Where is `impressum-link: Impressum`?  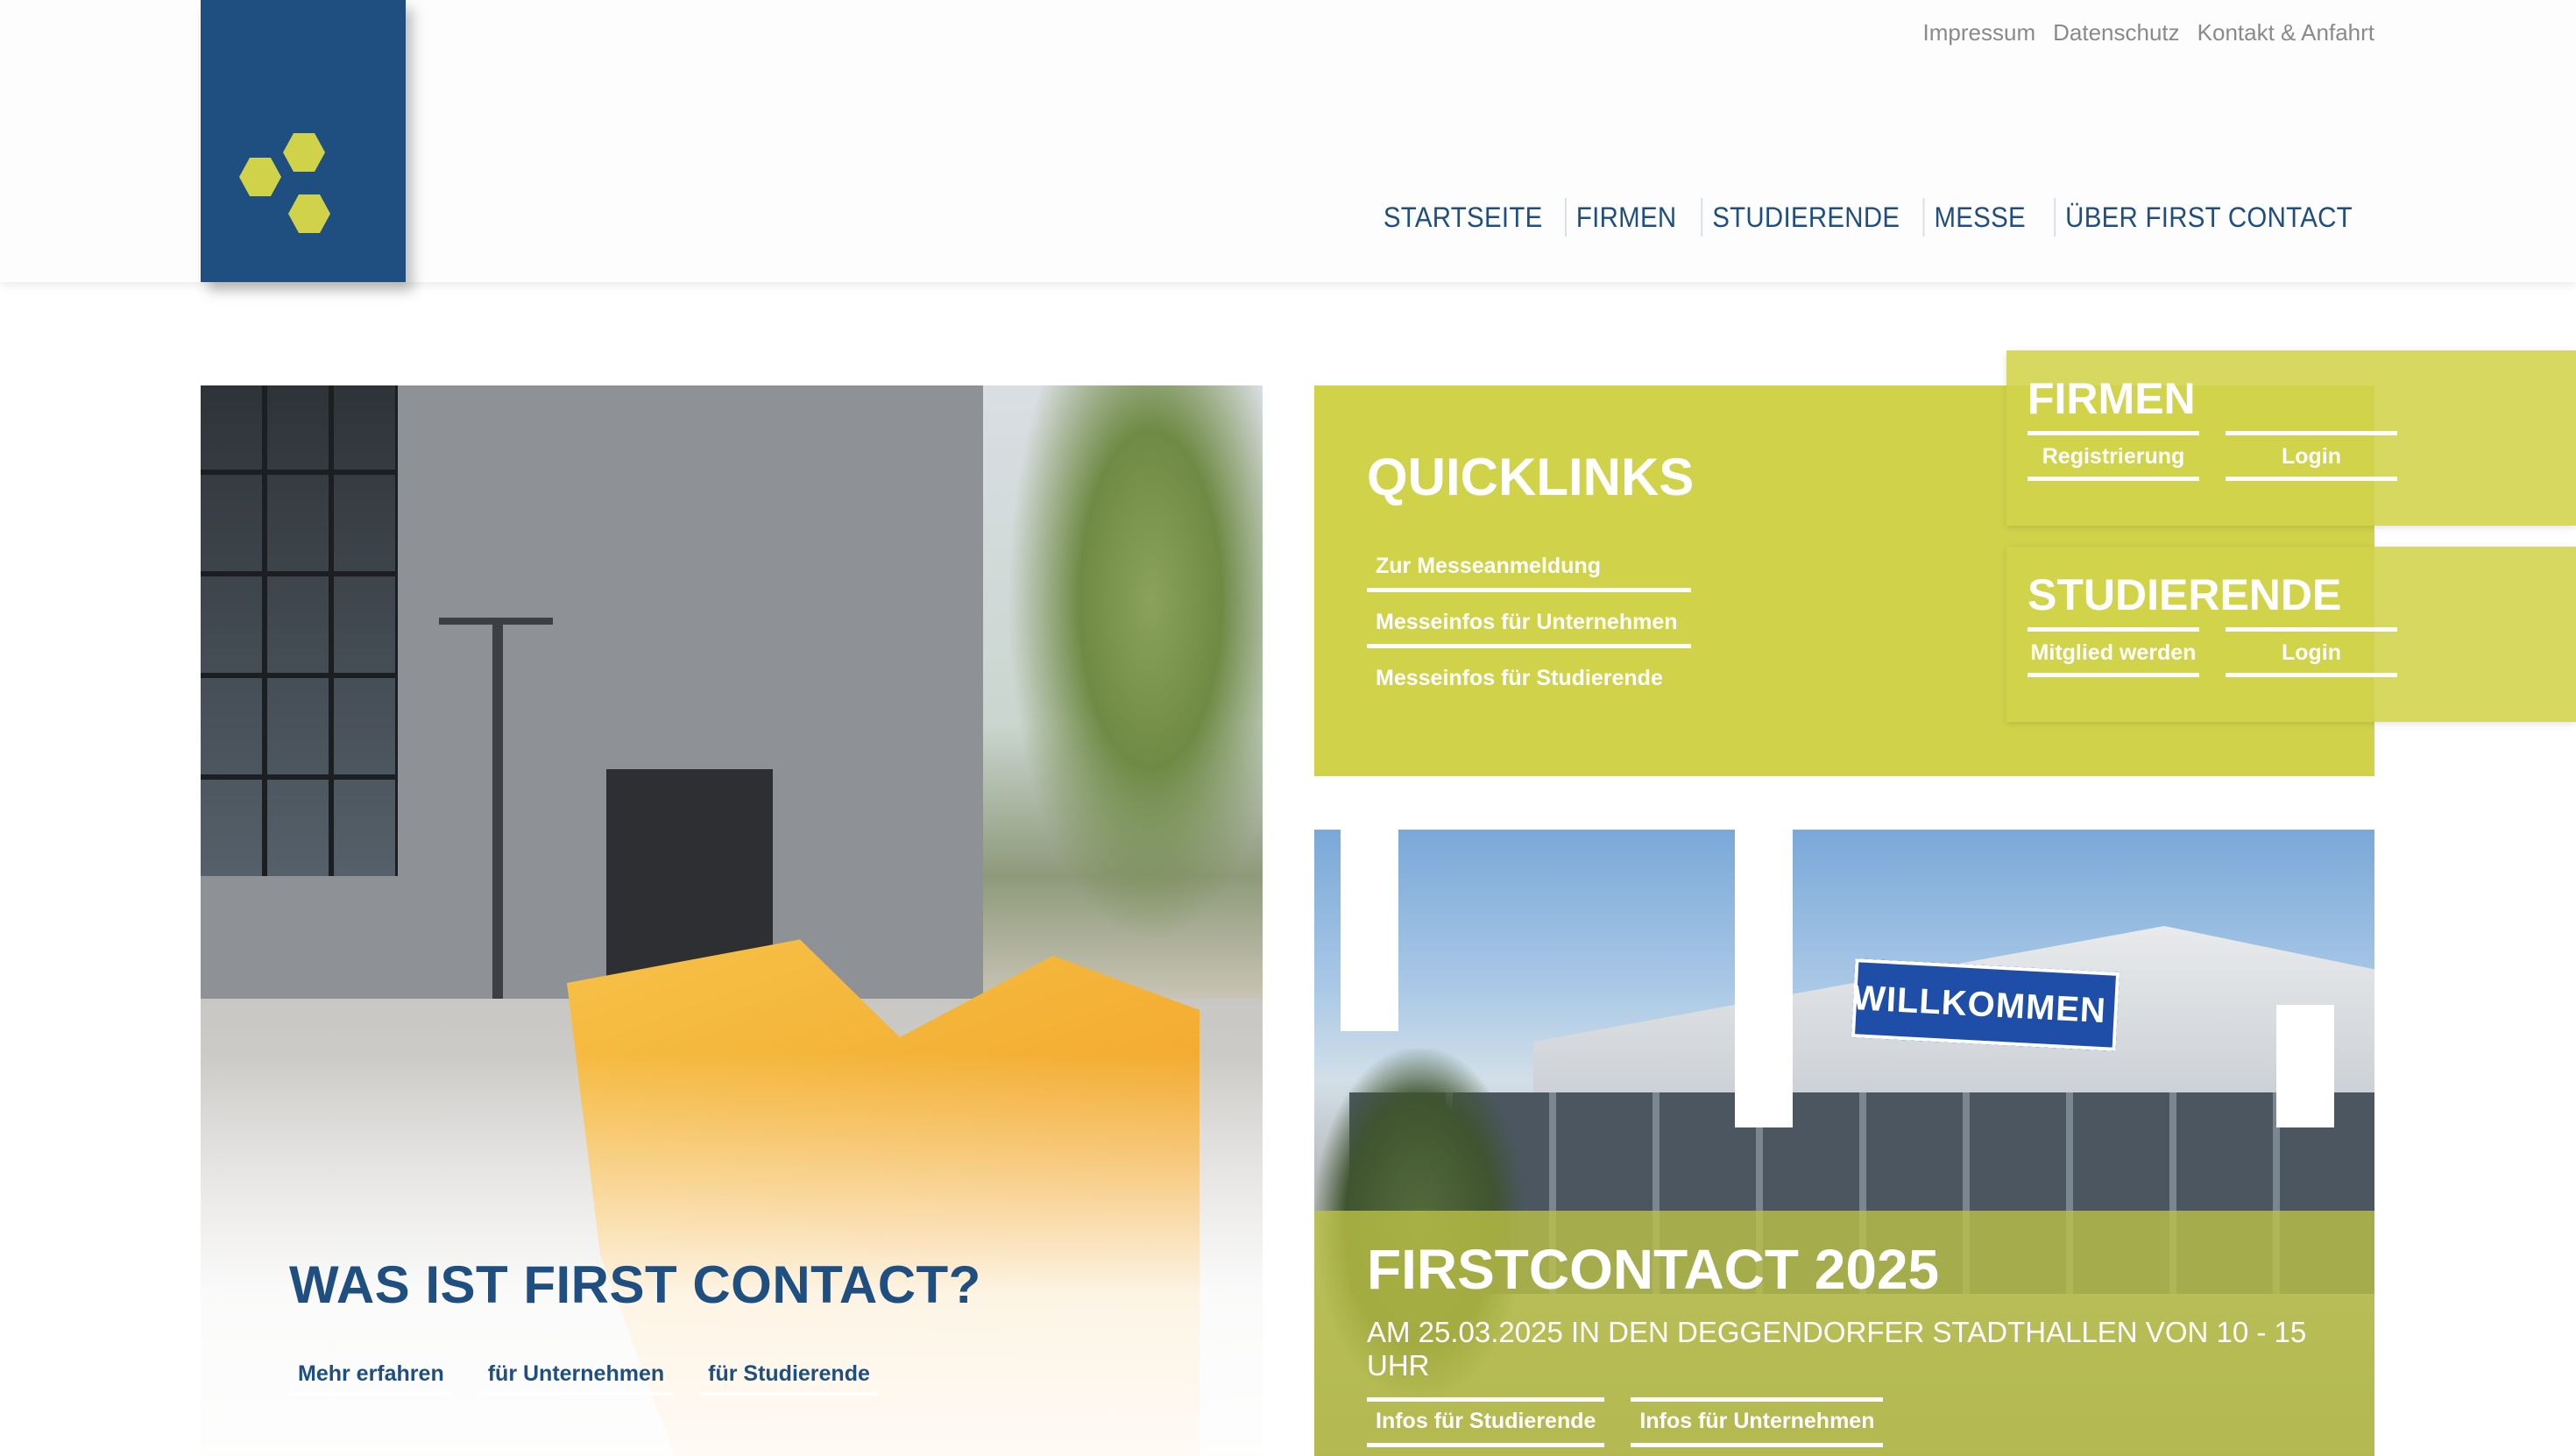
impressum-link: Impressum is located at coordinates (1979, 32).